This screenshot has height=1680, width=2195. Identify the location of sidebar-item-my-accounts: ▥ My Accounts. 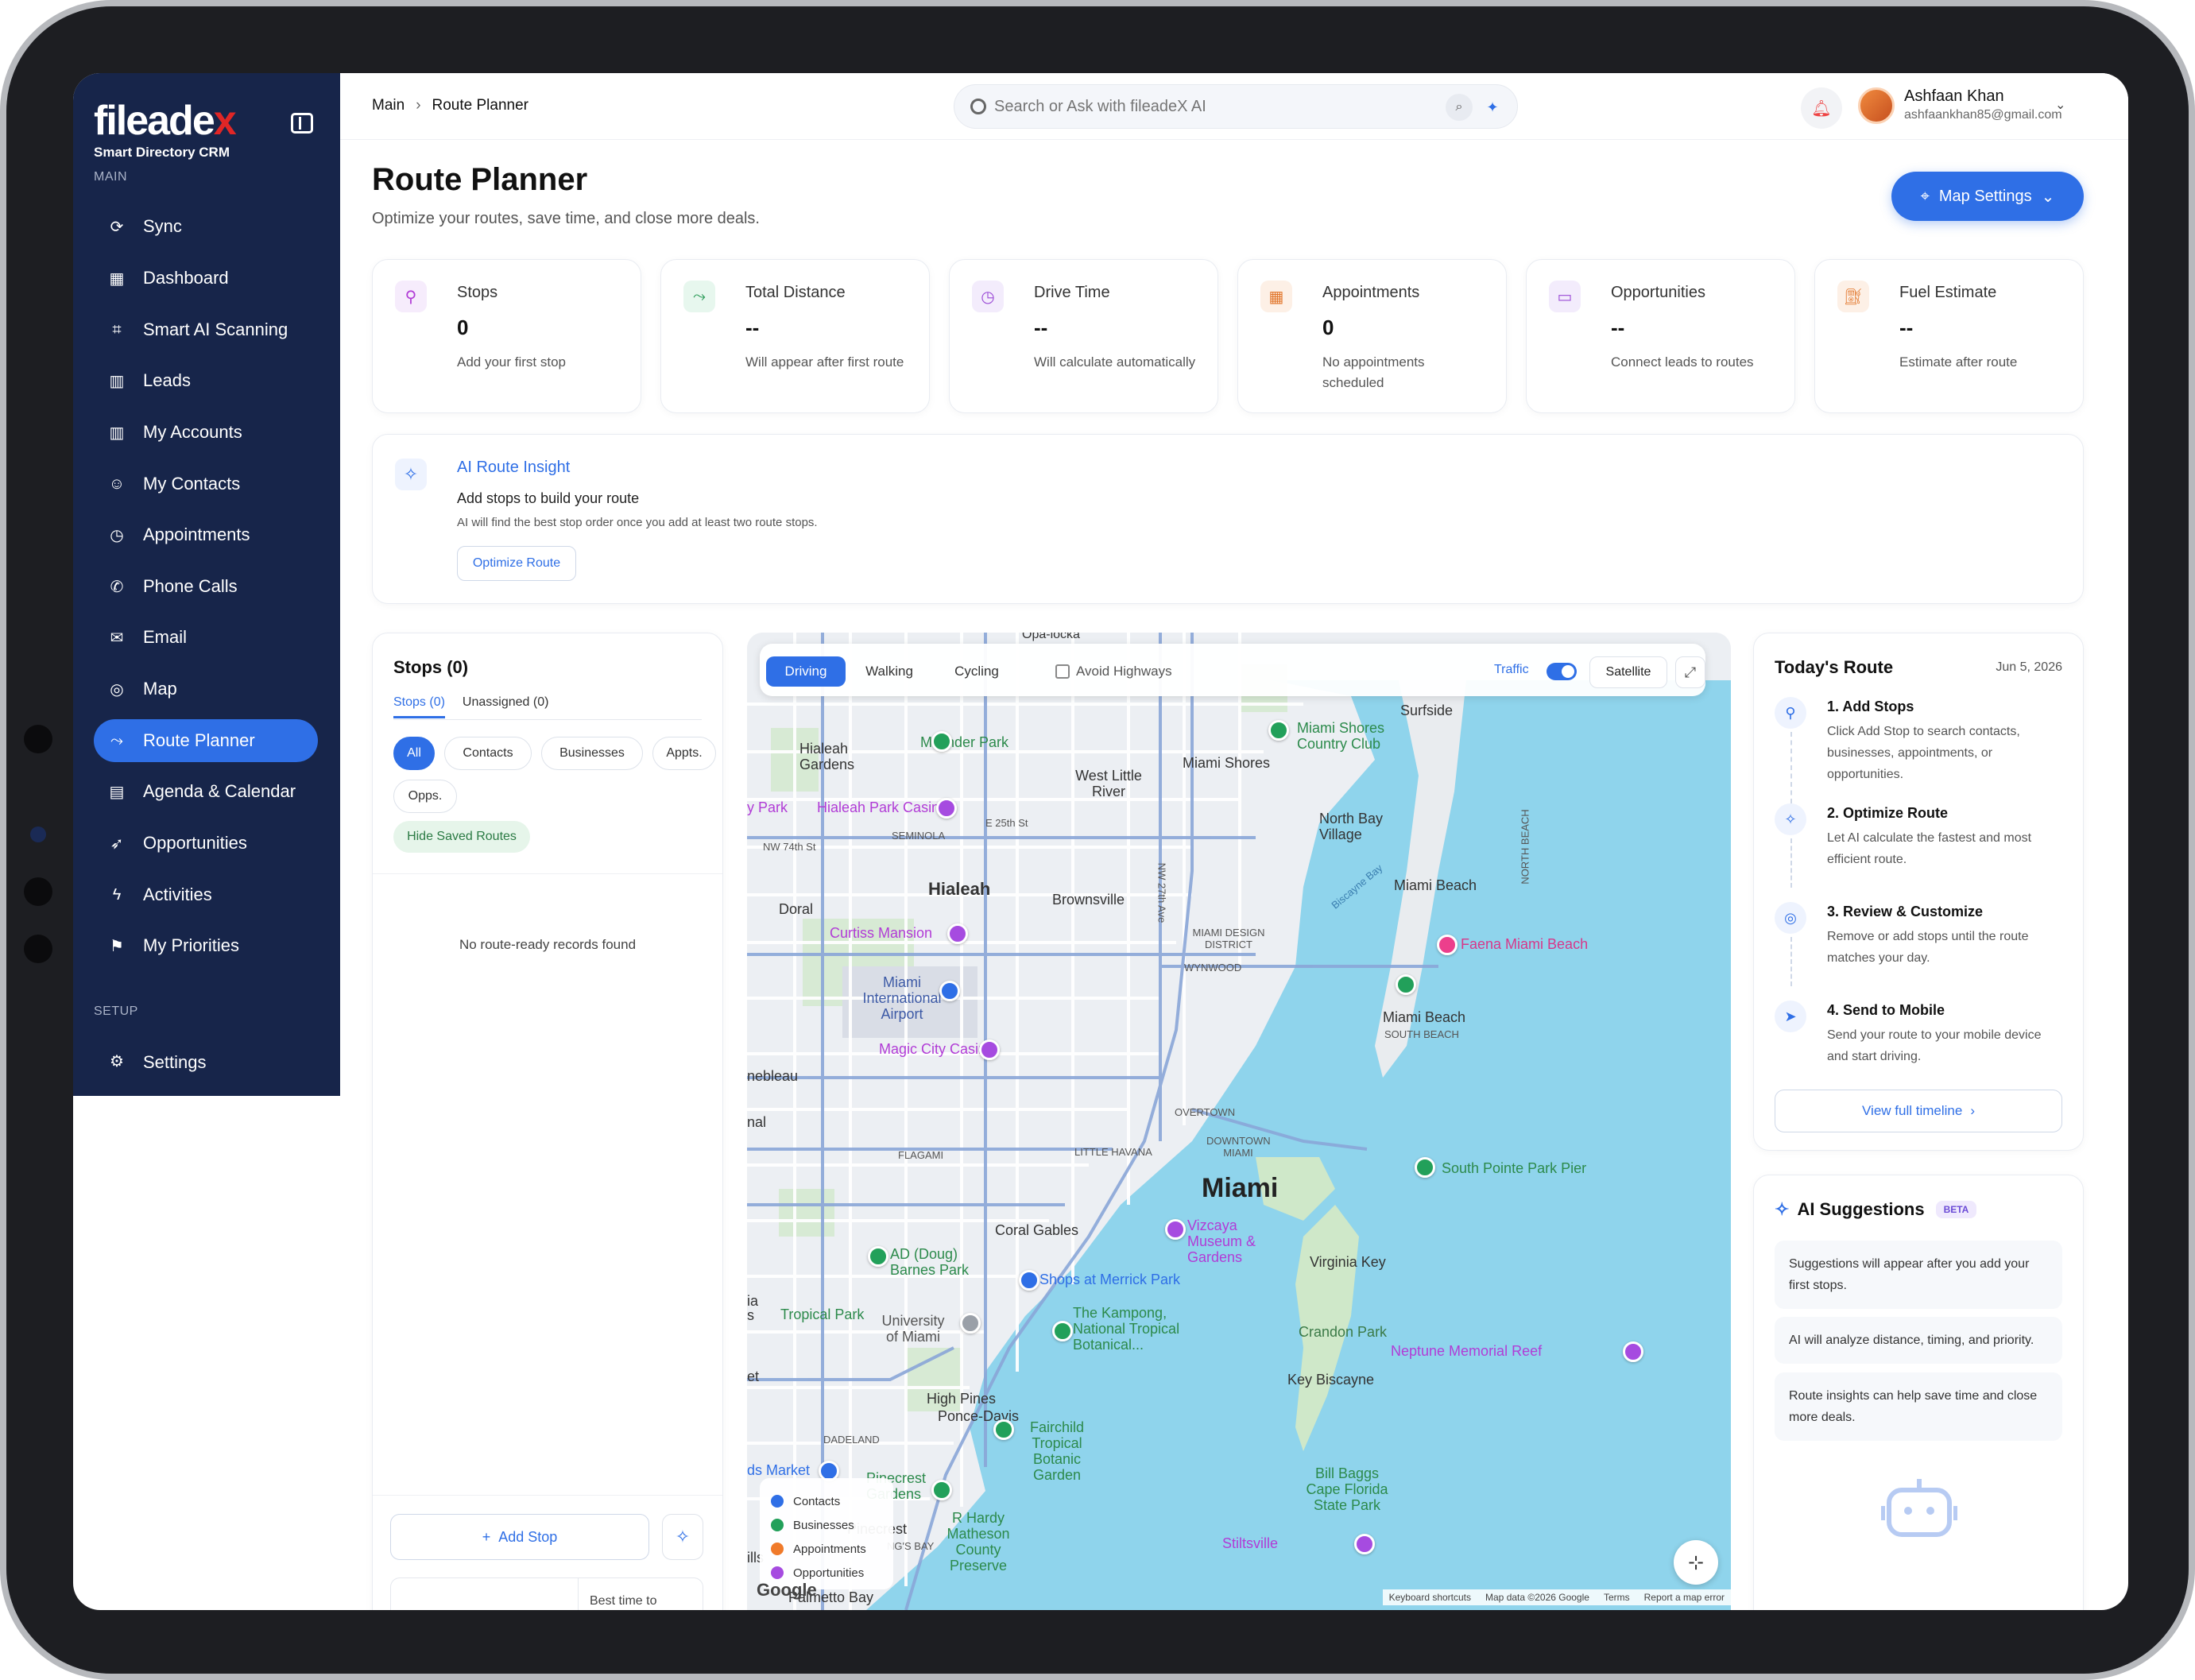
(206, 432).